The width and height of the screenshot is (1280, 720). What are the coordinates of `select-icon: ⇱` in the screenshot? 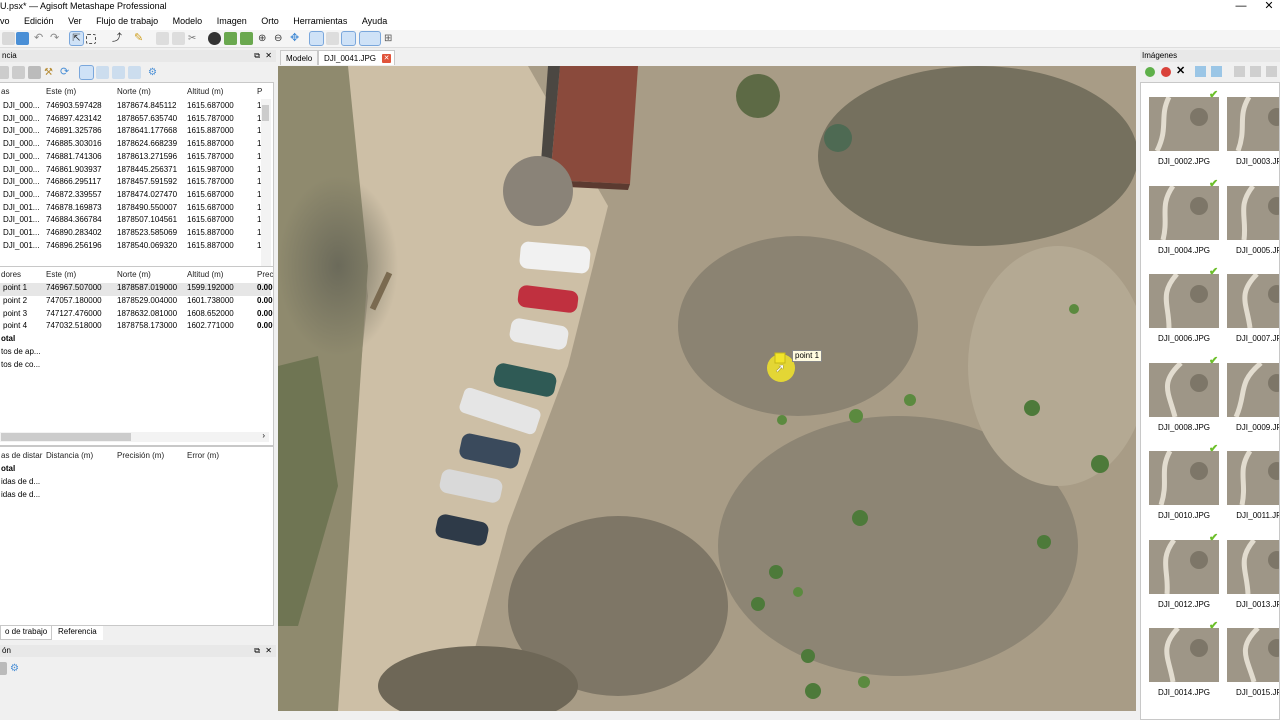 It's located at (76, 38).